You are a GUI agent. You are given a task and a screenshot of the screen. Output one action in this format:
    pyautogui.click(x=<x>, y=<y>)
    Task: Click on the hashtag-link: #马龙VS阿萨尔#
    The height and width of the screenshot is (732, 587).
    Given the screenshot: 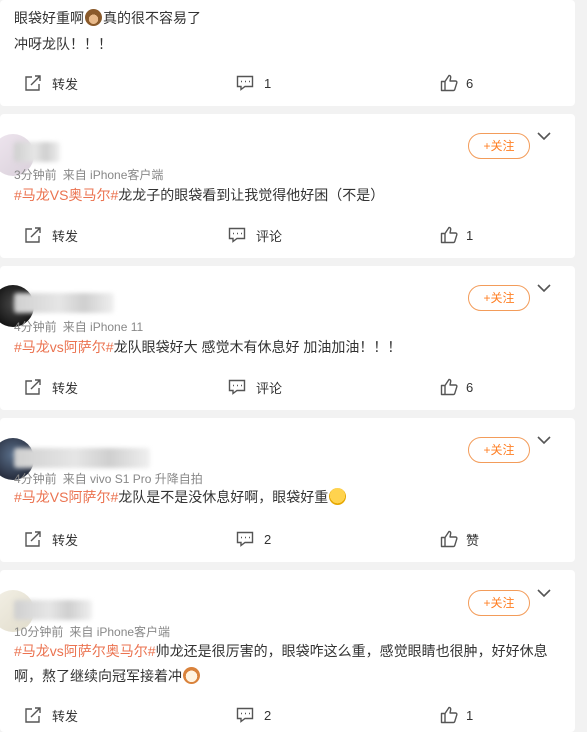 What is the action you would take?
    pyautogui.click(x=66, y=497)
    